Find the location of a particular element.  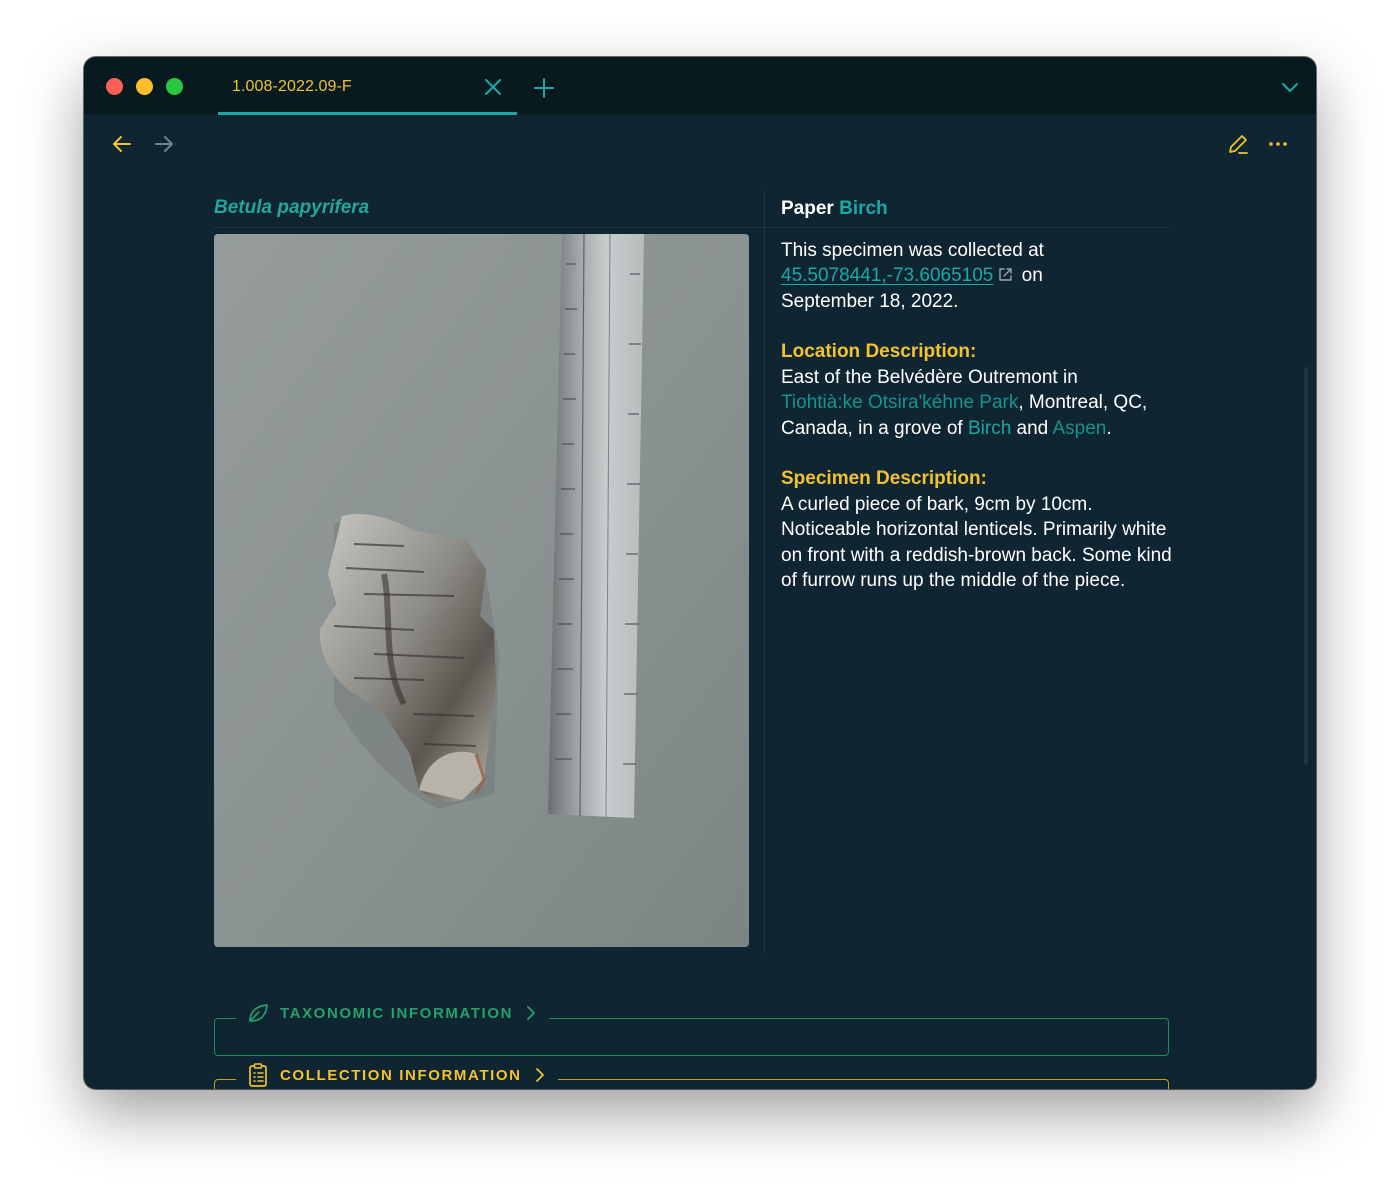

tab-active: 1.008-2022.09-F is located at coordinates (367, 86).